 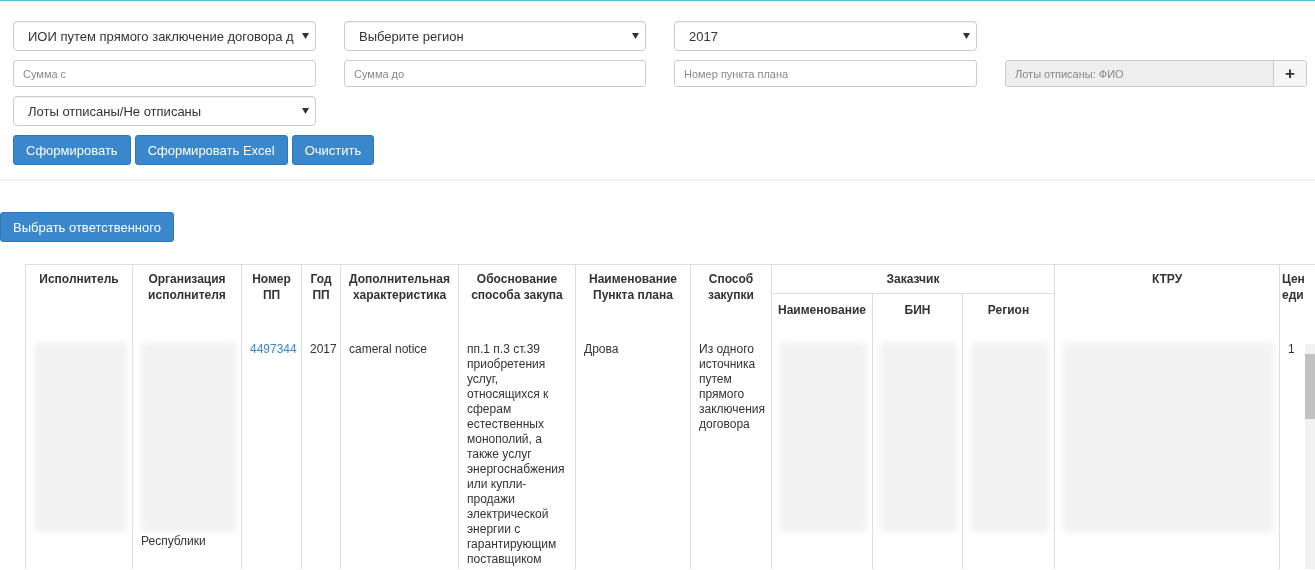 What do you see at coordinates (164, 111) in the screenshot?
I see `dropdown: Лоты отписаны/Не отписаны` at bounding box center [164, 111].